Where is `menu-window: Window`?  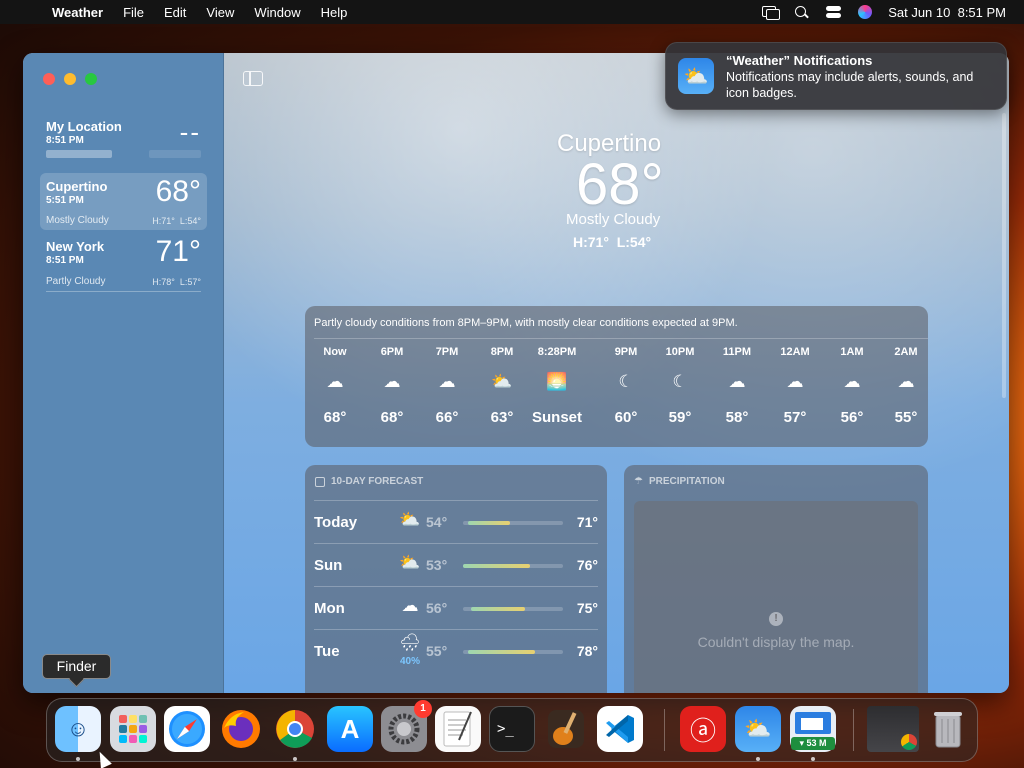
menu-window: Window is located at coordinates (277, 12).